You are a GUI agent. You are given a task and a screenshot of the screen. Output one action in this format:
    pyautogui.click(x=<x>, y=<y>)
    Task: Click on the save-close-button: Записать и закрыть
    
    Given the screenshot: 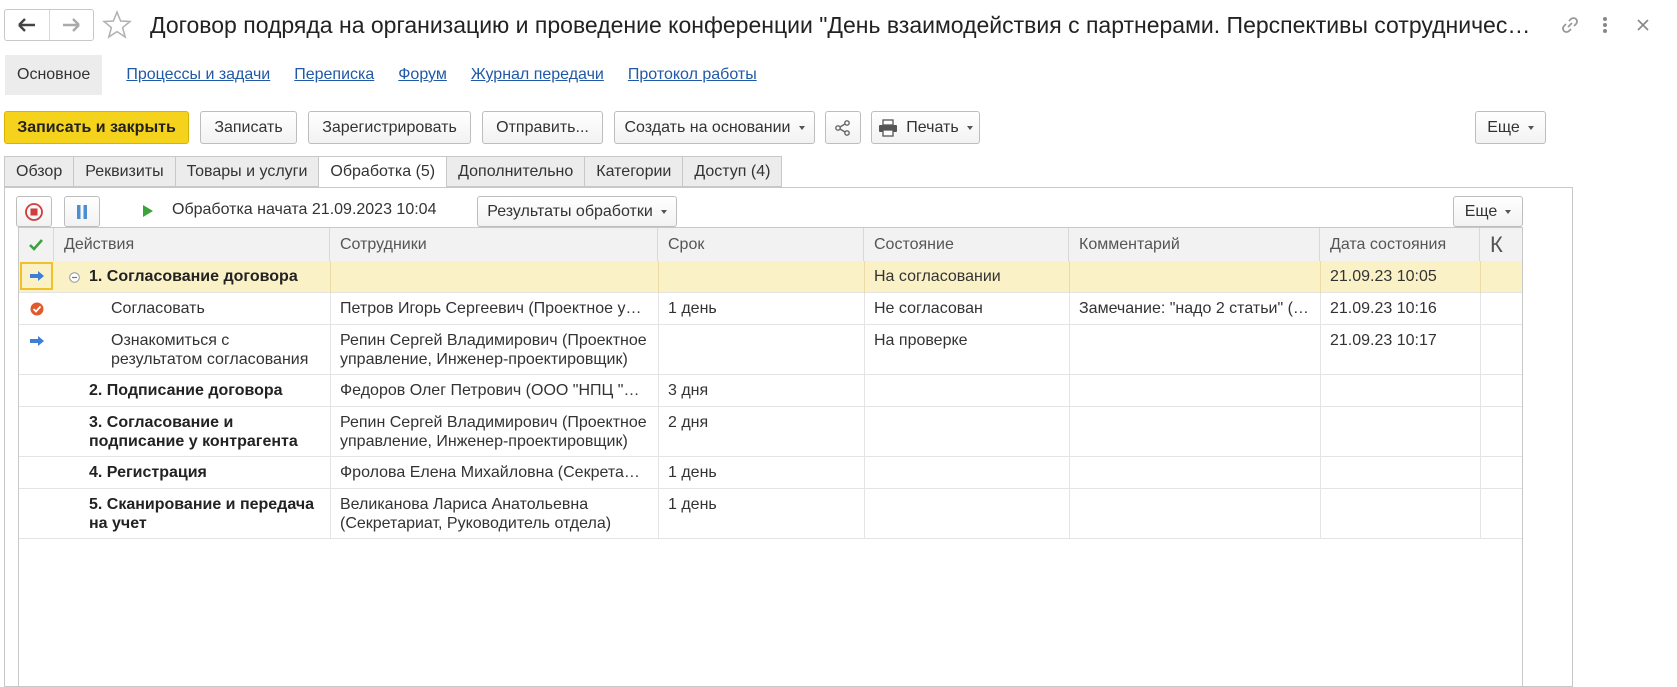 What is the action you would take?
    pyautogui.click(x=96, y=127)
    